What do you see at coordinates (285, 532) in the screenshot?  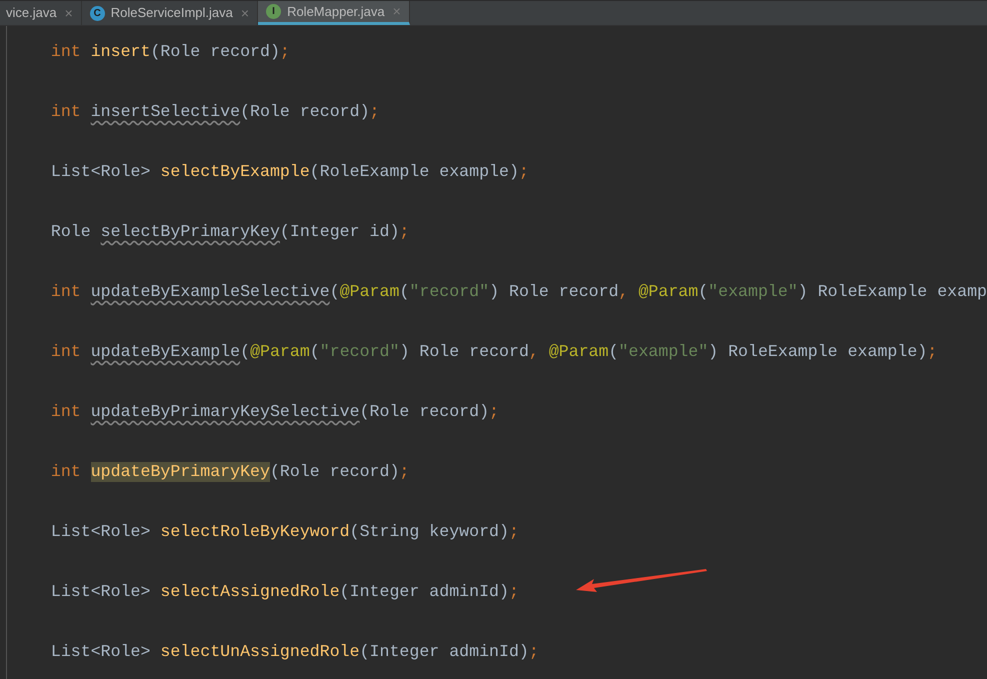 I see `code-line: List<Role> selectRoleByKeyword(String keyword);` at bounding box center [285, 532].